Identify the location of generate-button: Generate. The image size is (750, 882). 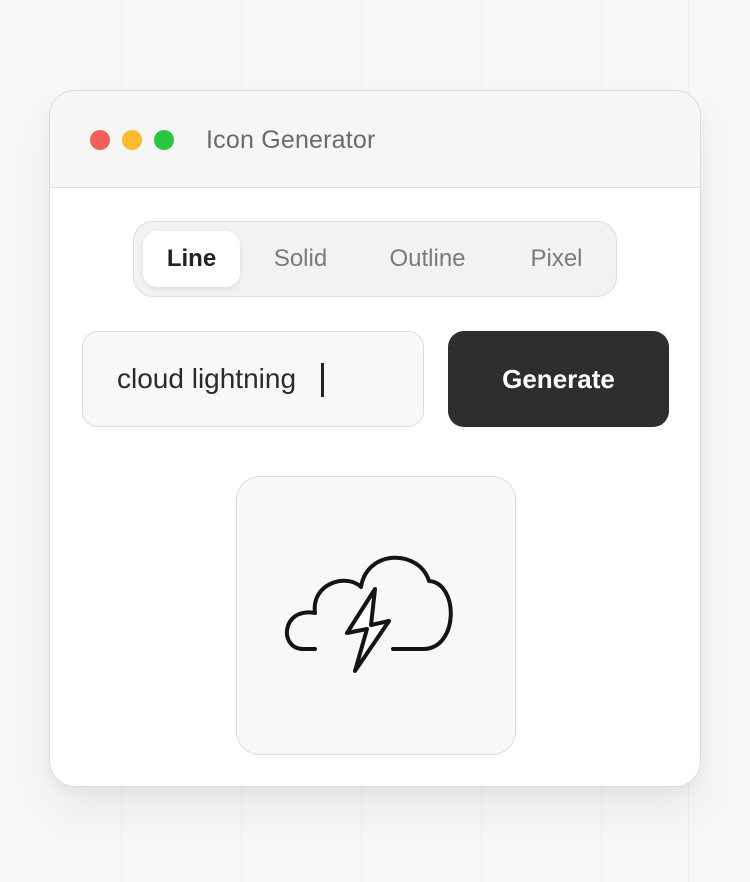
(558, 379).